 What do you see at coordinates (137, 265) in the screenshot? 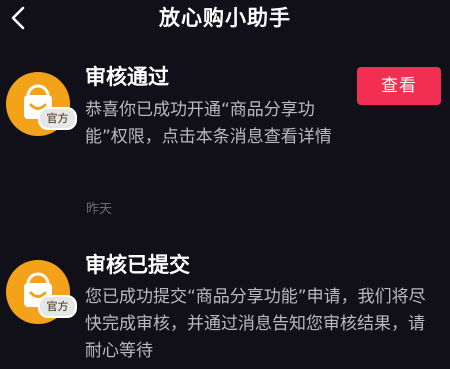
I see `message-title: 审核已提交` at bounding box center [137, 265].